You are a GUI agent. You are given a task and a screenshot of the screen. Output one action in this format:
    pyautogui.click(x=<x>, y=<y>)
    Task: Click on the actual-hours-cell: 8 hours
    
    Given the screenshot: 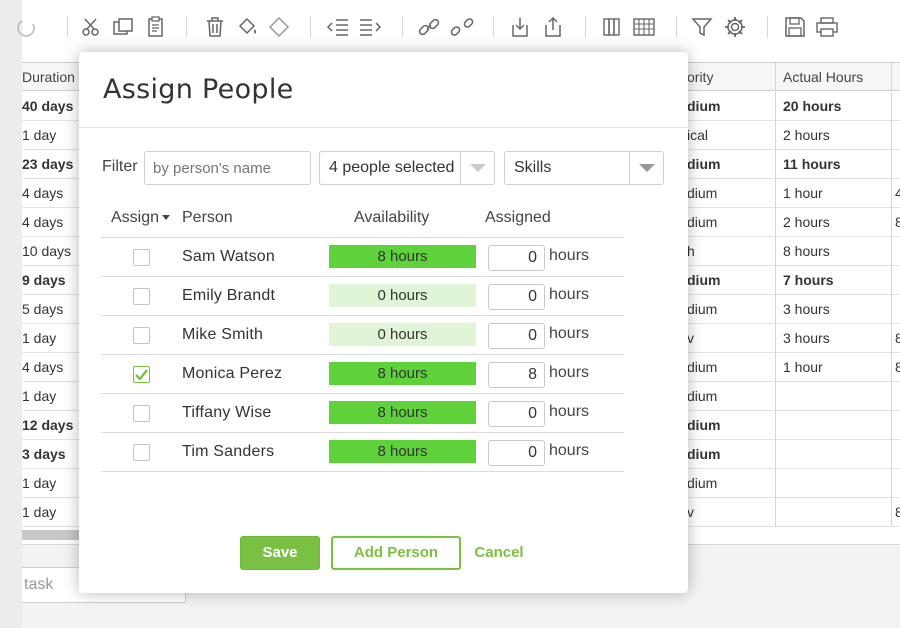 What is the action you would take?
    pyautogui.click(x=833, y=251)
    